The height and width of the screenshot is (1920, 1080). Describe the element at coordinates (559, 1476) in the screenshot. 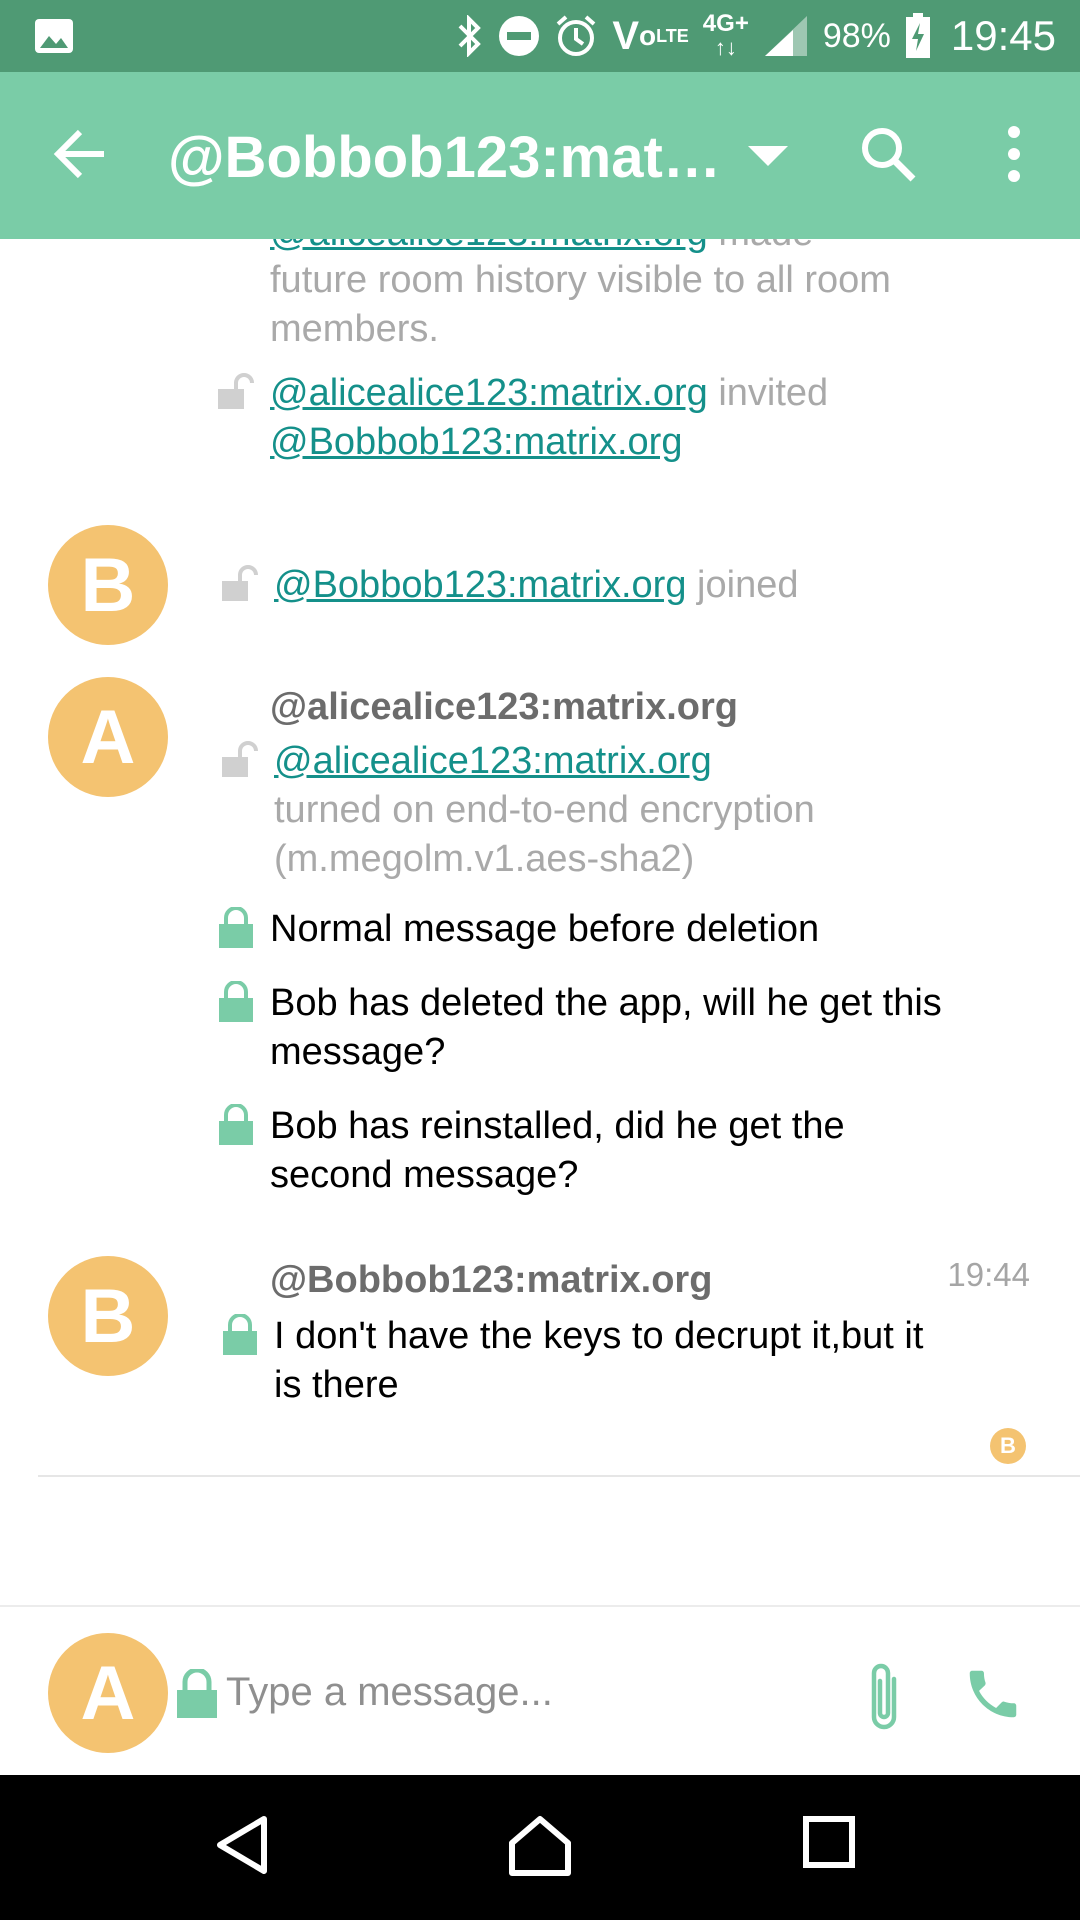

I see `divider` at that location.